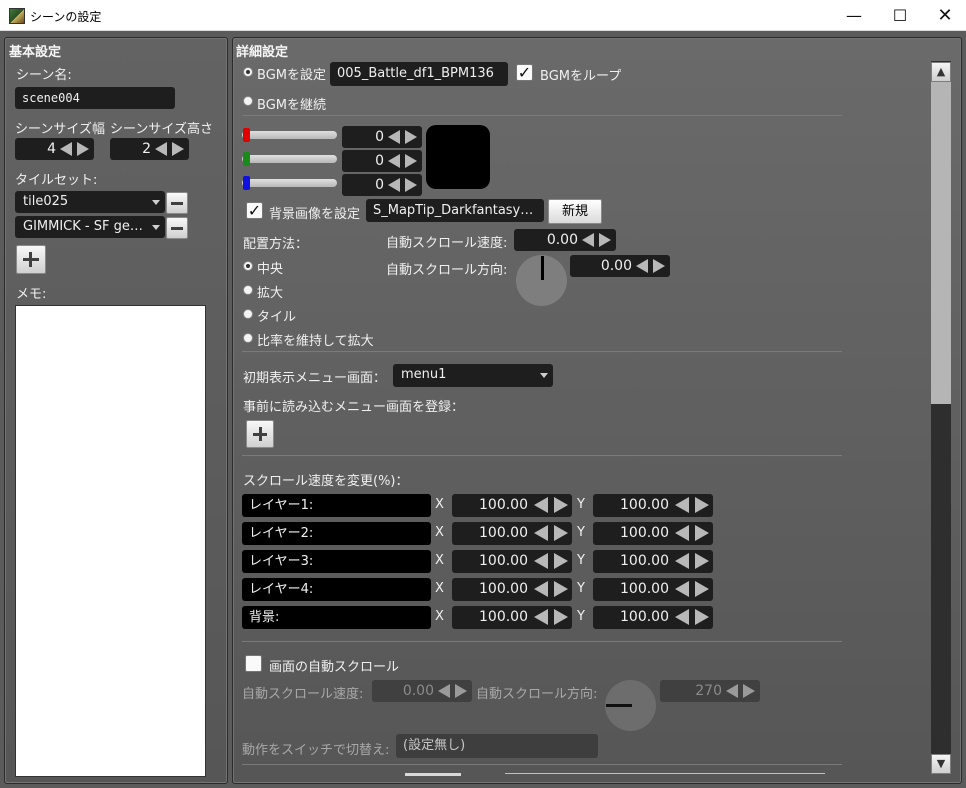  I want to click on layer-name-field: レイヤー1:, so click(336, 505).